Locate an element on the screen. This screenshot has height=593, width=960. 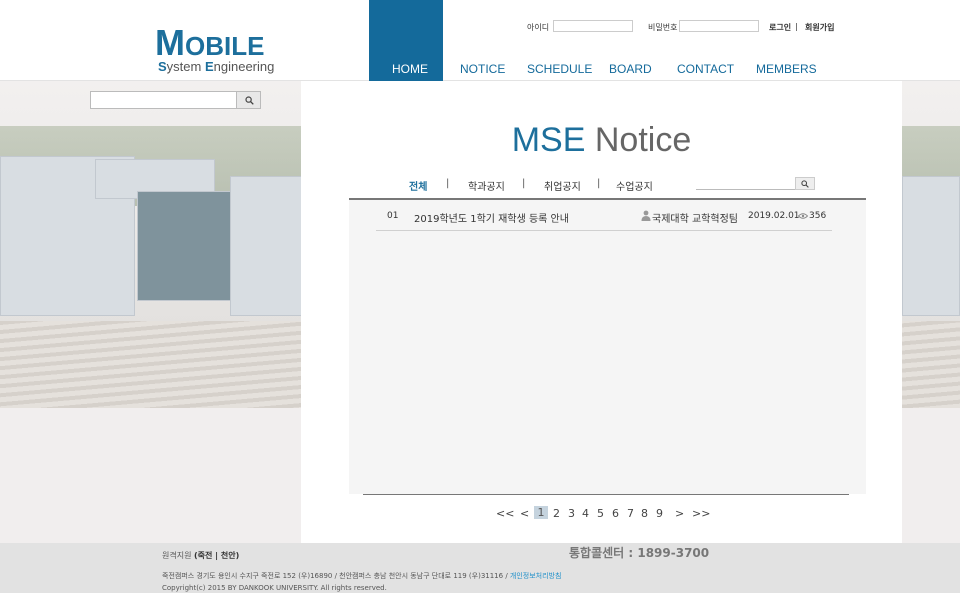
mobile-system-engineering-logo: MOBILE System Engineering is located at coordinates (220, 50).